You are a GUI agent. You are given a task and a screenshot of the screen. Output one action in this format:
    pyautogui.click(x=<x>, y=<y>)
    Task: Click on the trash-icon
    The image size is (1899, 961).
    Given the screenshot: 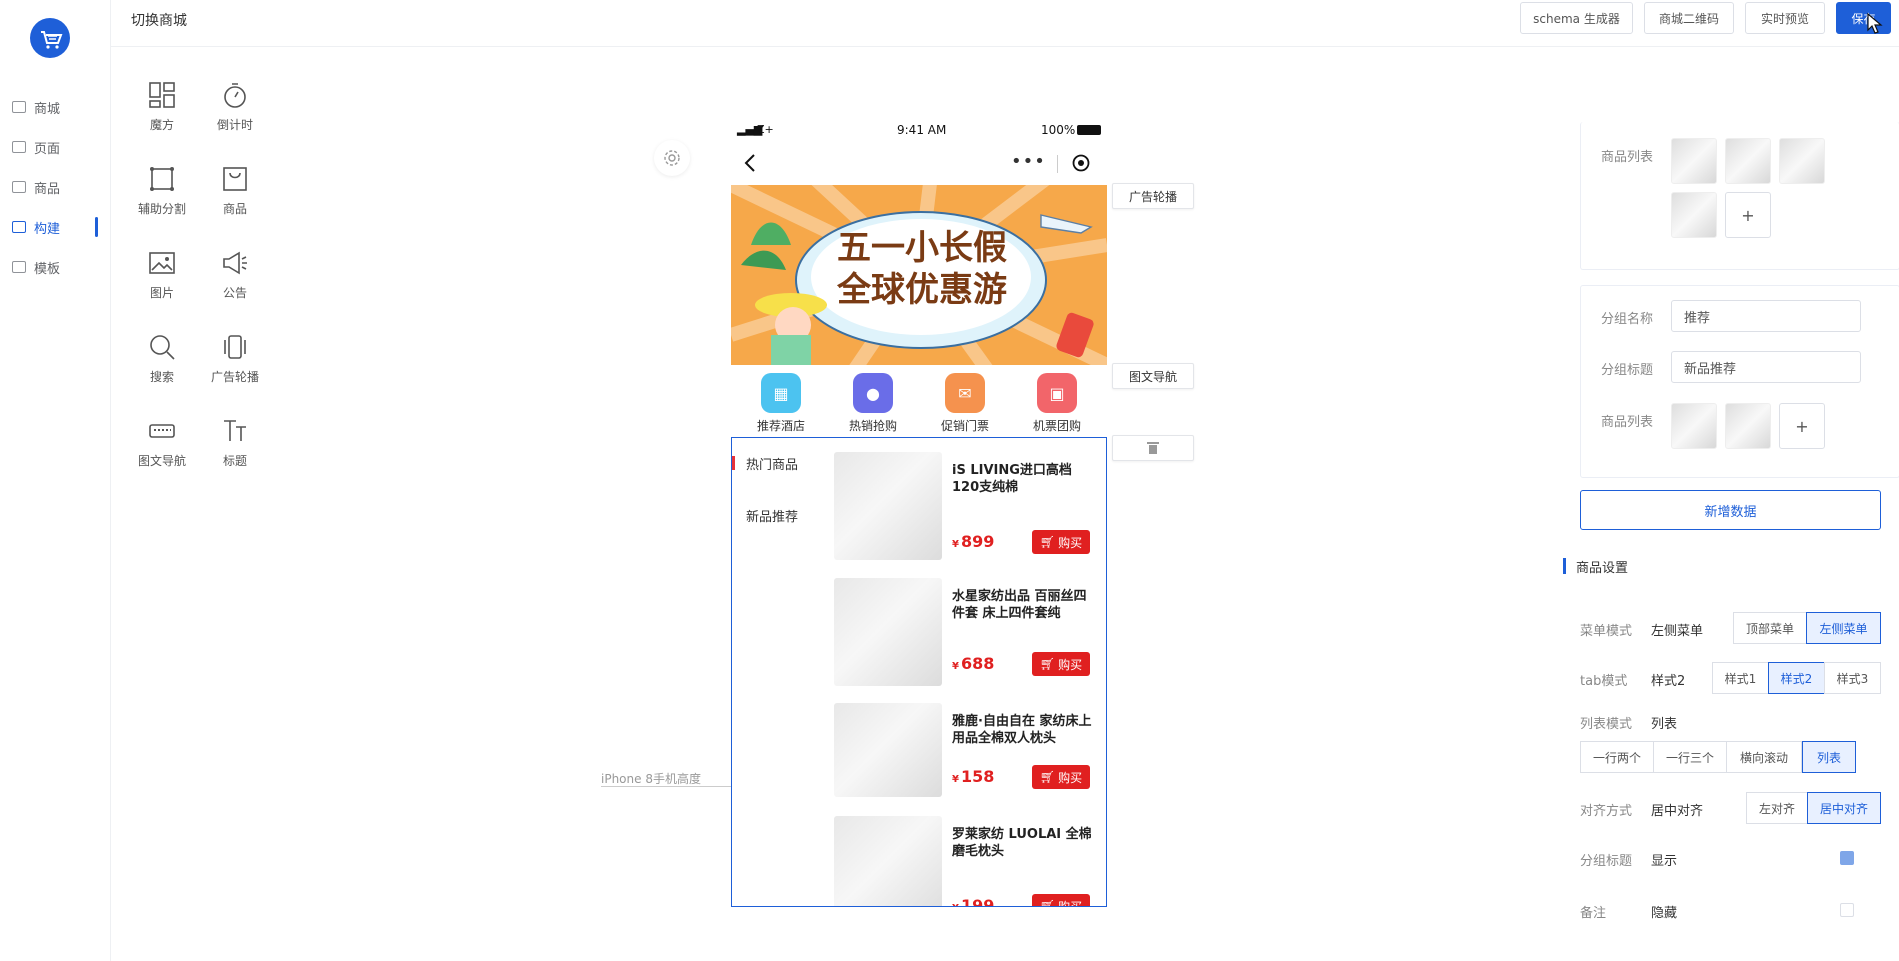 What is the action you would take?
    pyautogui.click(x=1153, y=448)
    